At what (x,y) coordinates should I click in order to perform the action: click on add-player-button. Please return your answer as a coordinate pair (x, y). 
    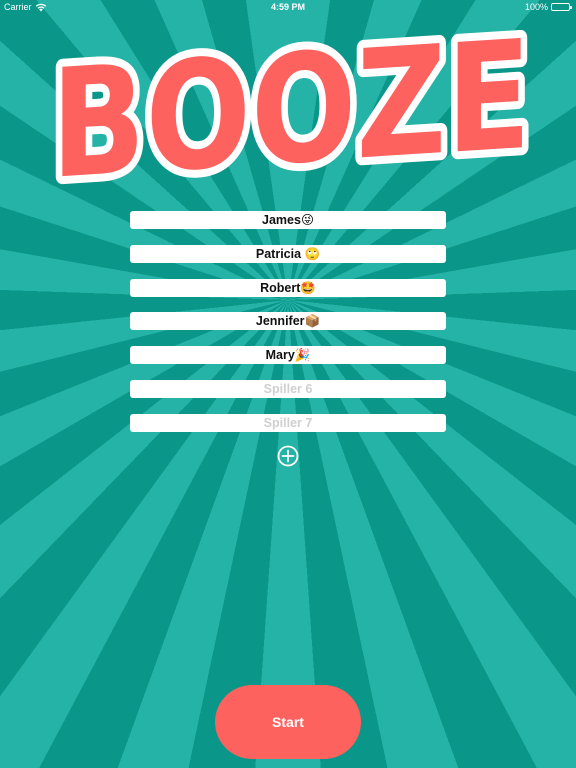
    Looking at the image, I should click on (288, 456).